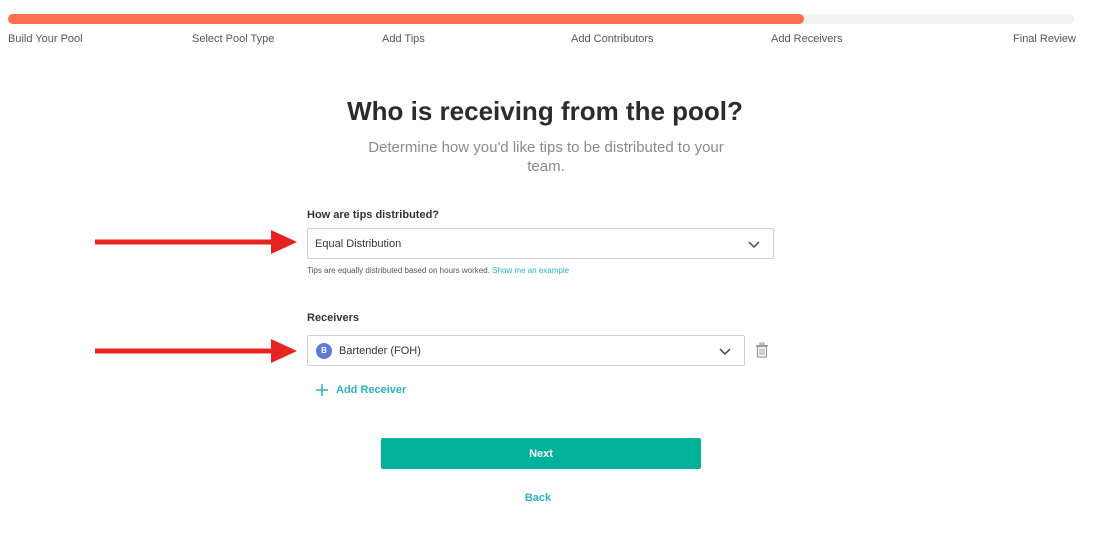 The image size is (1098, 533). What do you see at coordinates (538, 498) in the screenshot?
I see `back-link: Back` at bounding box center [538, 498].